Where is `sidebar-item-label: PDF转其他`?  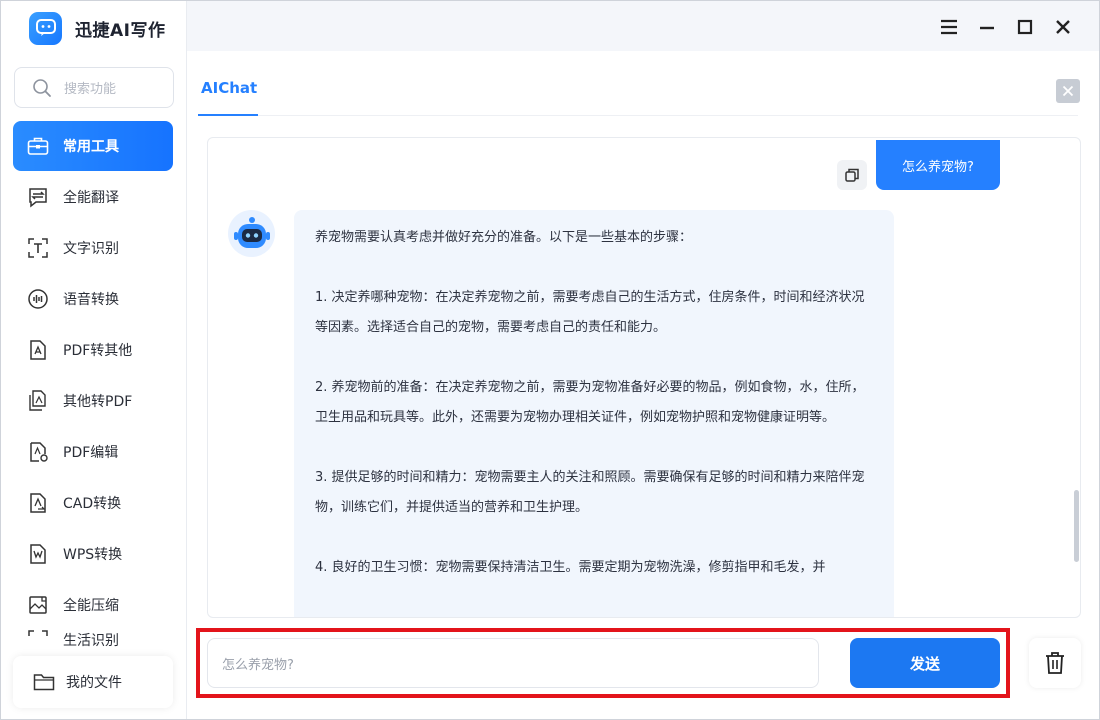 sidebar-item-label: PDF转其他 is located at coordinates (98, 350).